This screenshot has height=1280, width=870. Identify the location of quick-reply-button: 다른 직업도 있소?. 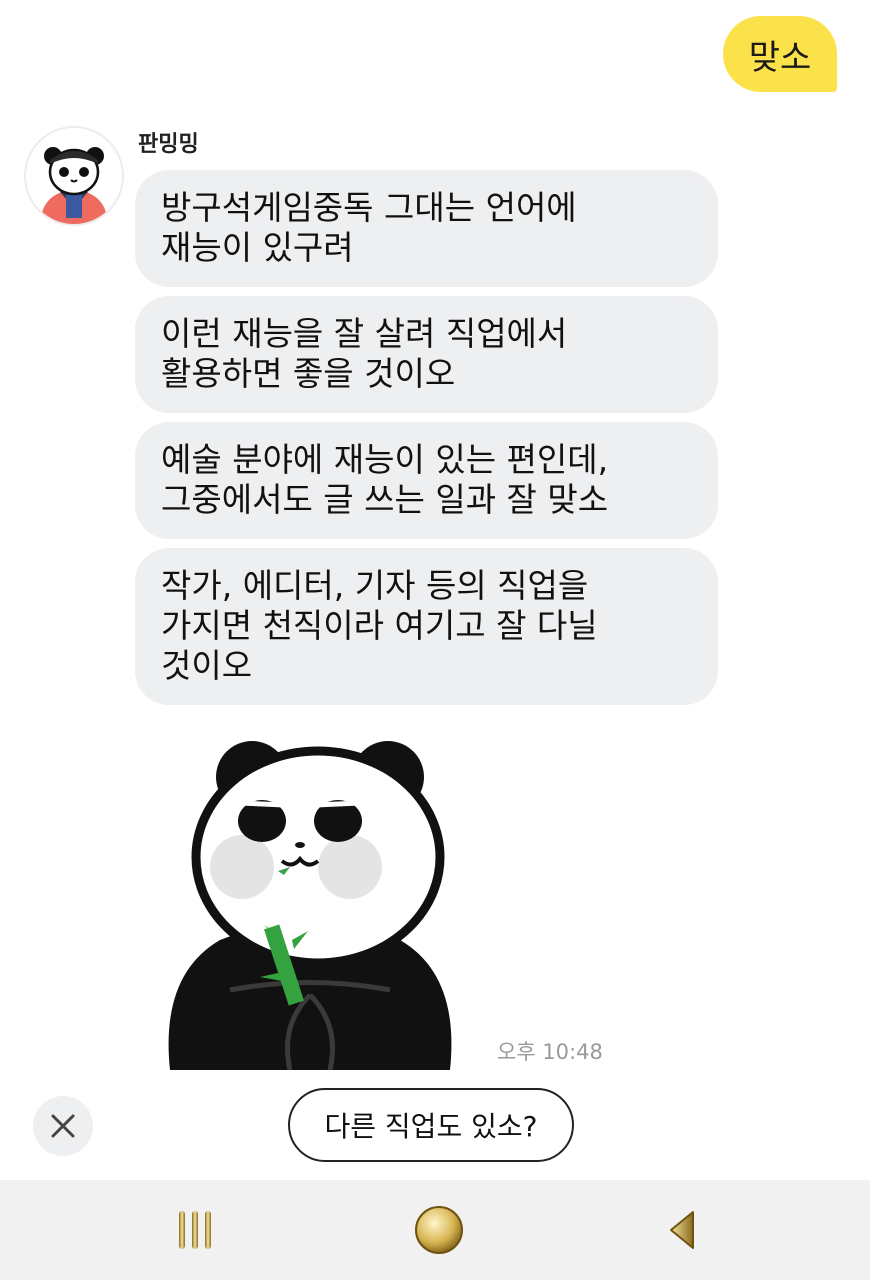
(431, 1125).